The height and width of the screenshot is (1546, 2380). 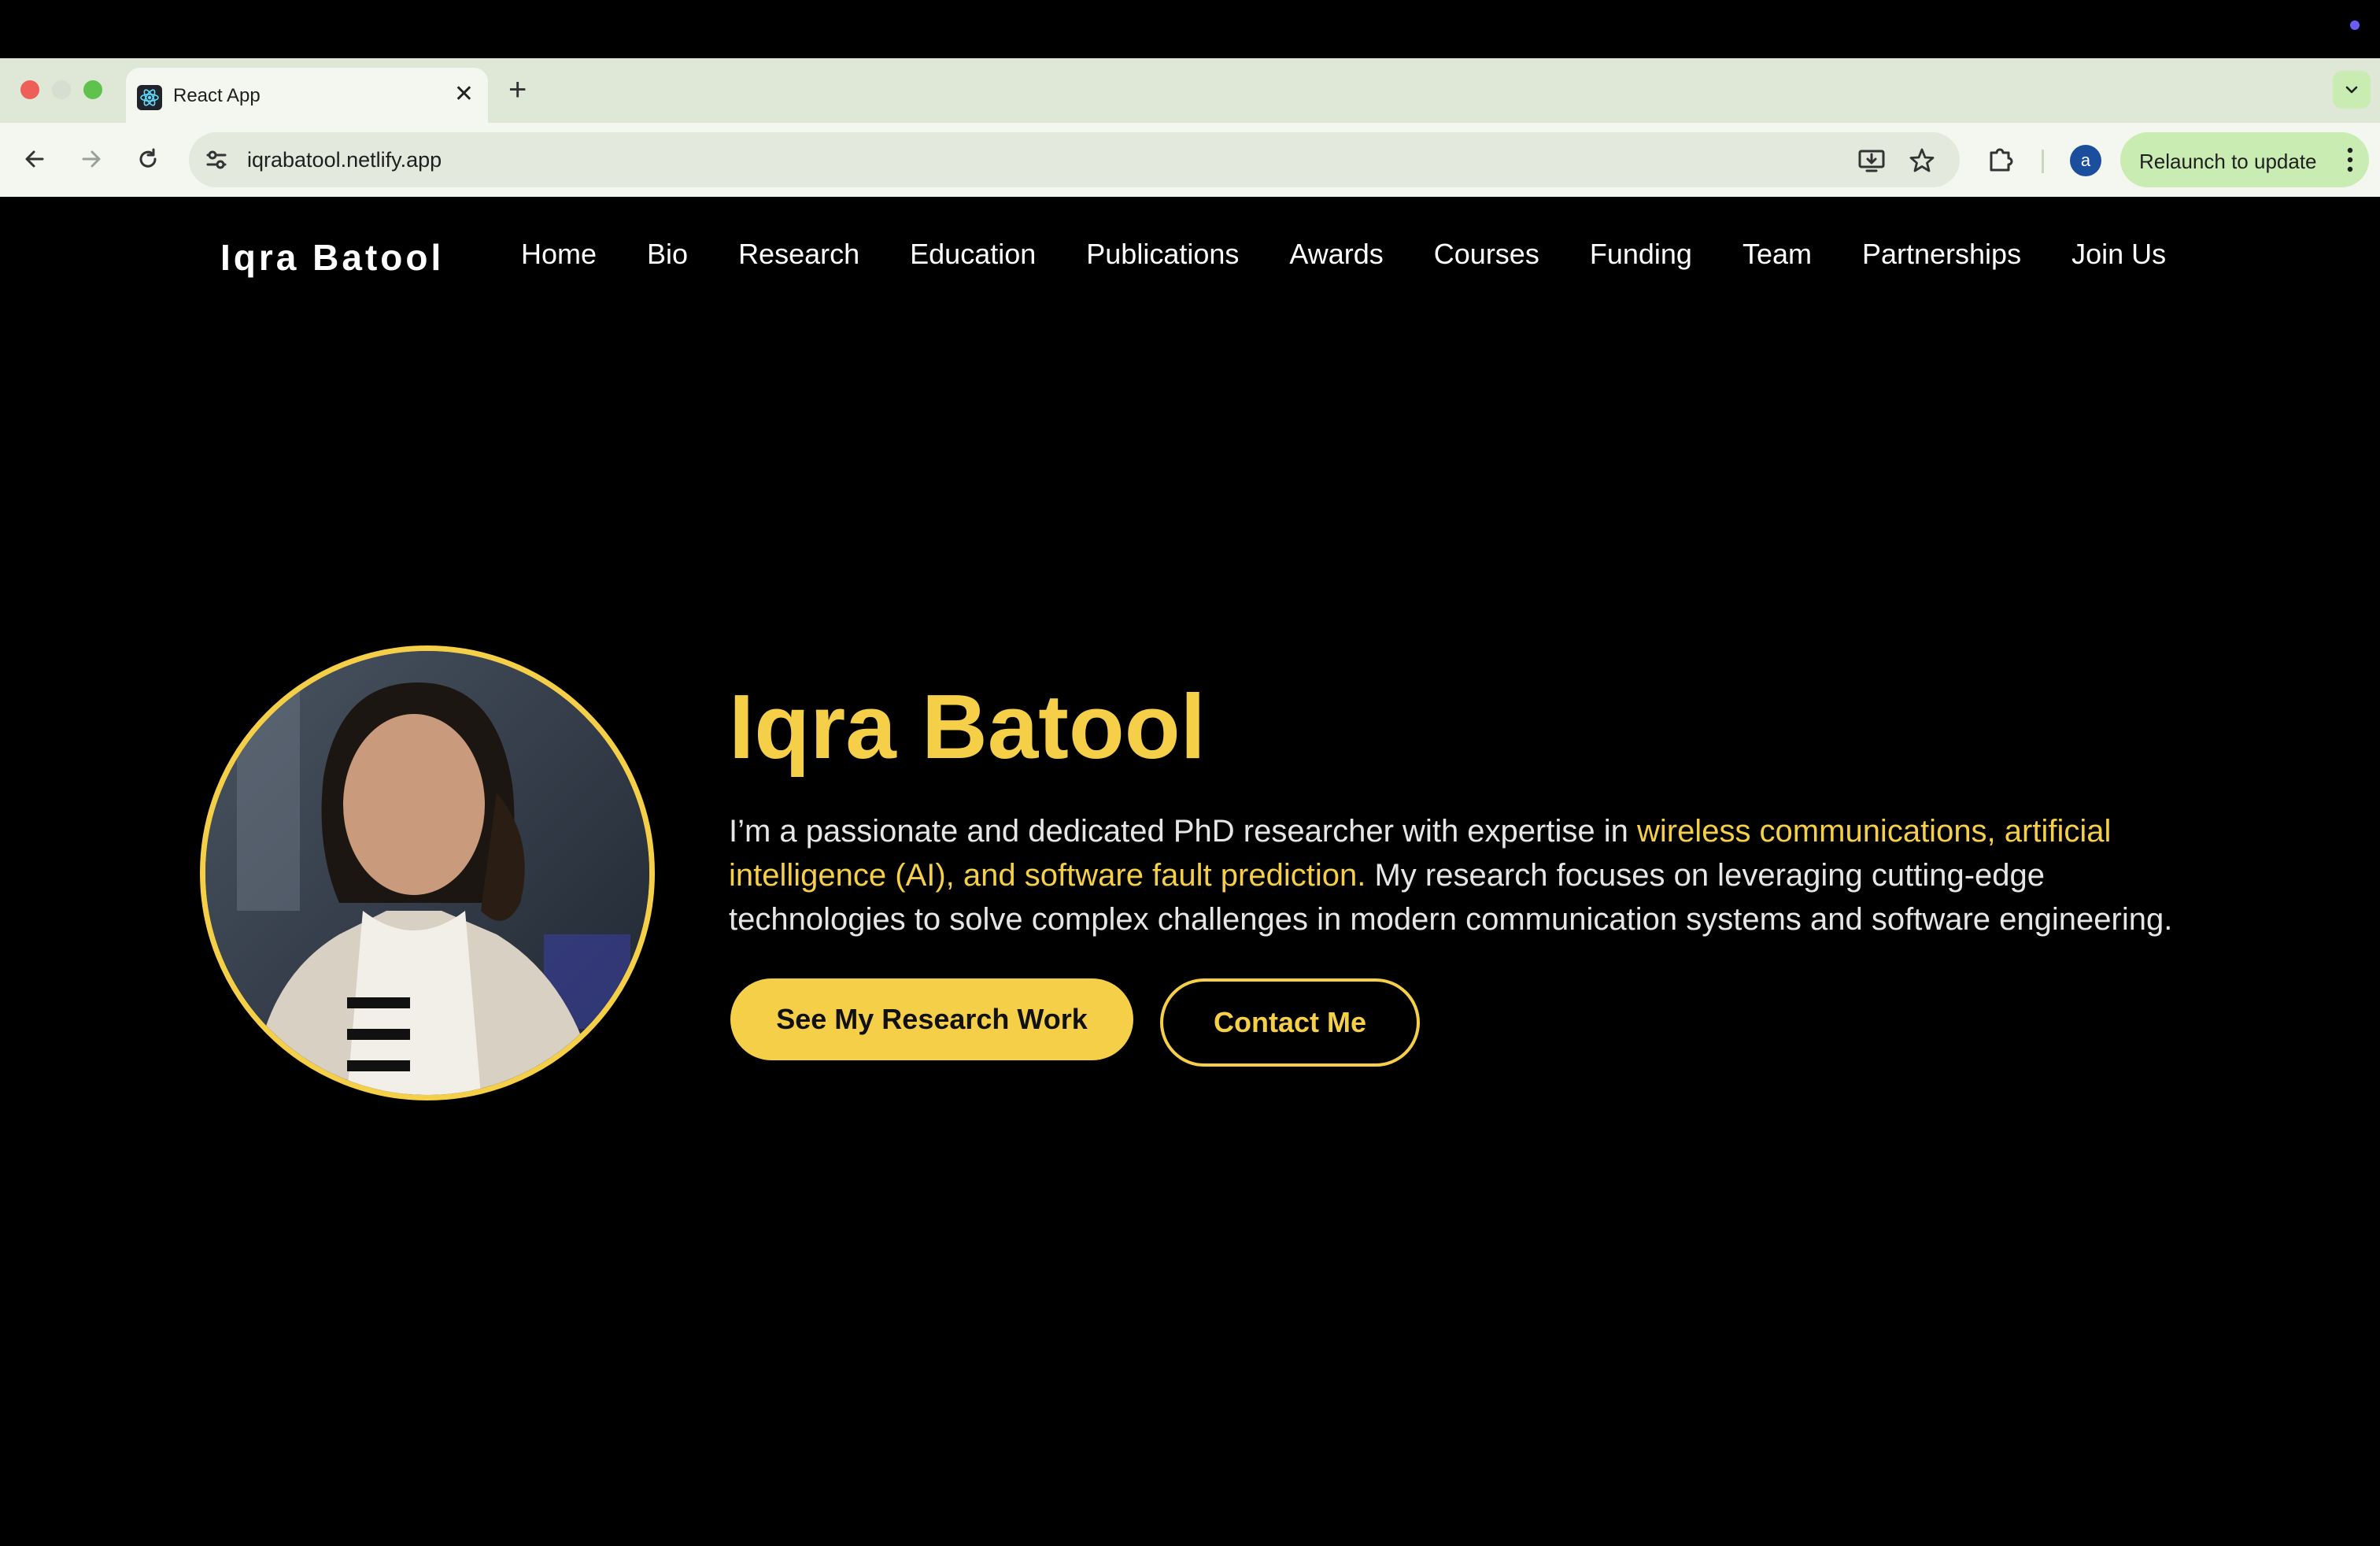 What do you see at coordinates (2000, 159) in the screenshot?
I see `extensions-icon` at bounding box center [2000, 159].